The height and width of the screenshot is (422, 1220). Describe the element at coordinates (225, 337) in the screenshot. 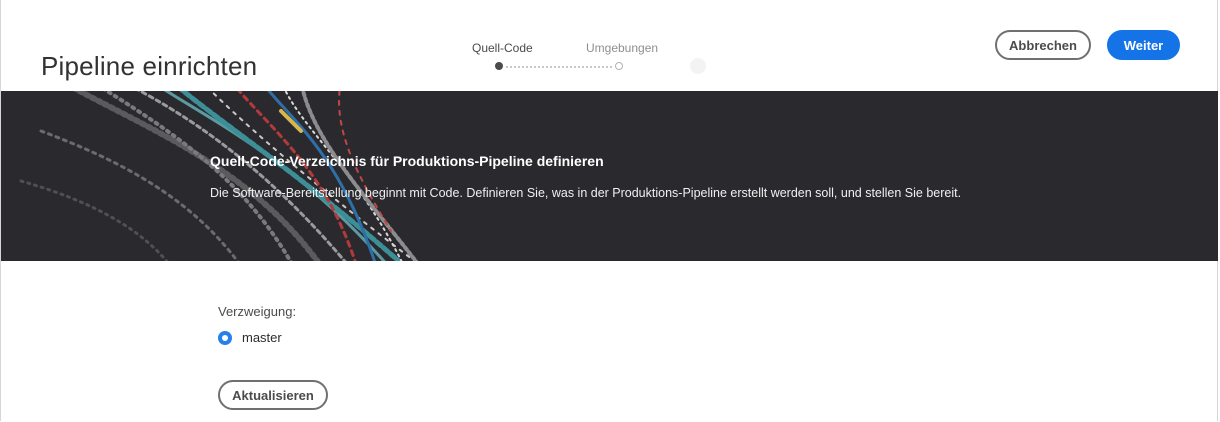

I see `radio-selected-icon` at that location.